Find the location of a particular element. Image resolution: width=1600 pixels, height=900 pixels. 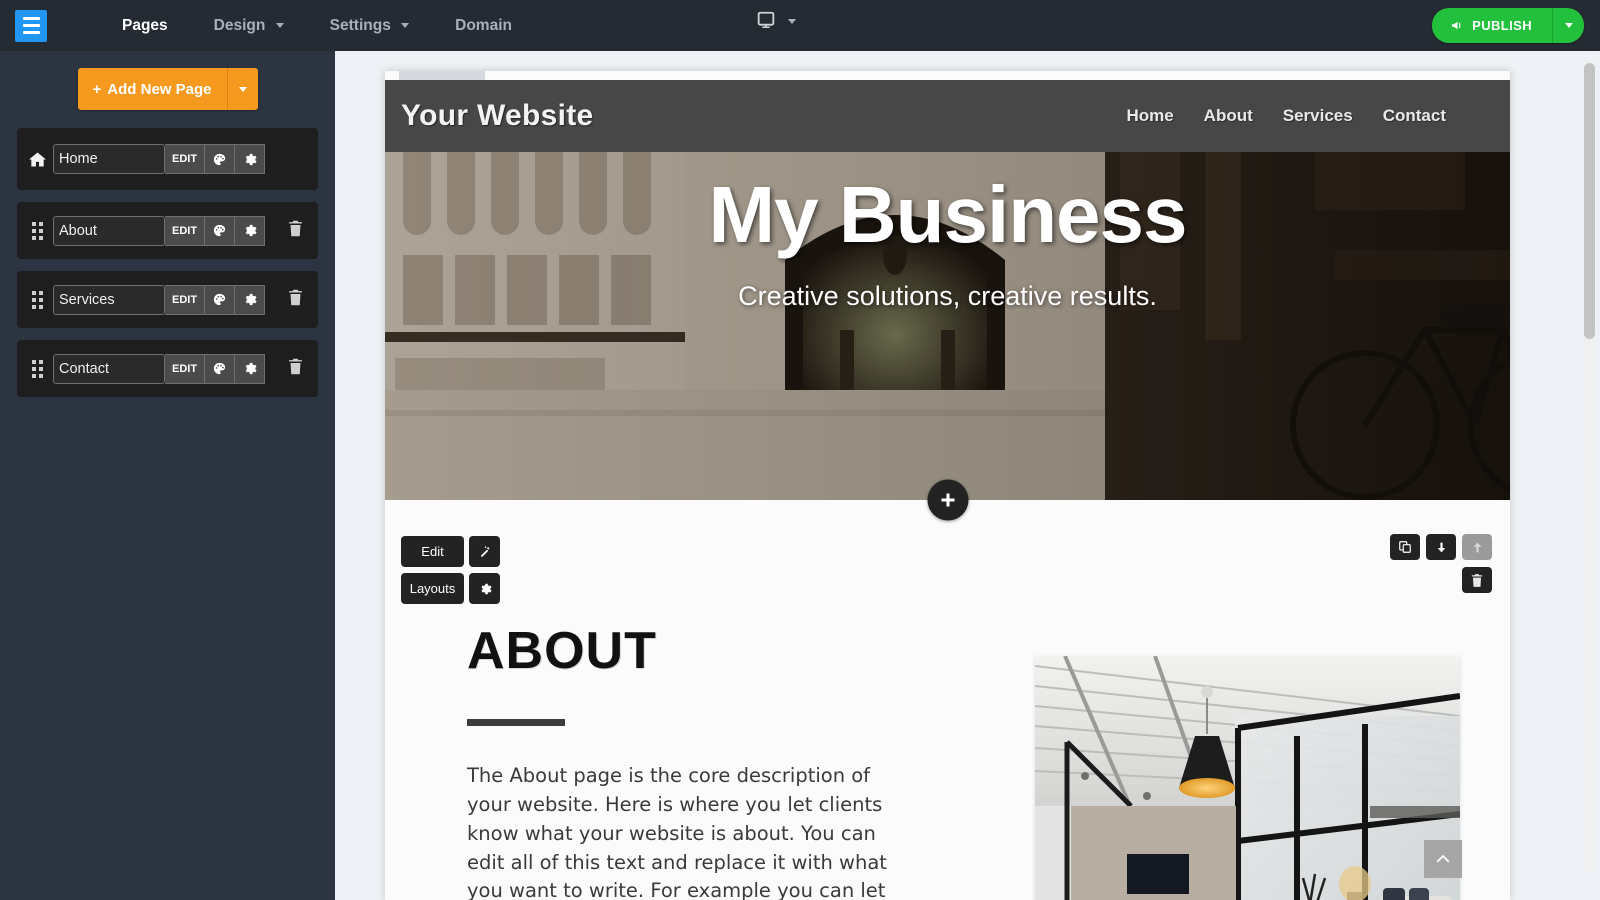

section-layouts-button: Layouts is located at coordinates (432, 588).